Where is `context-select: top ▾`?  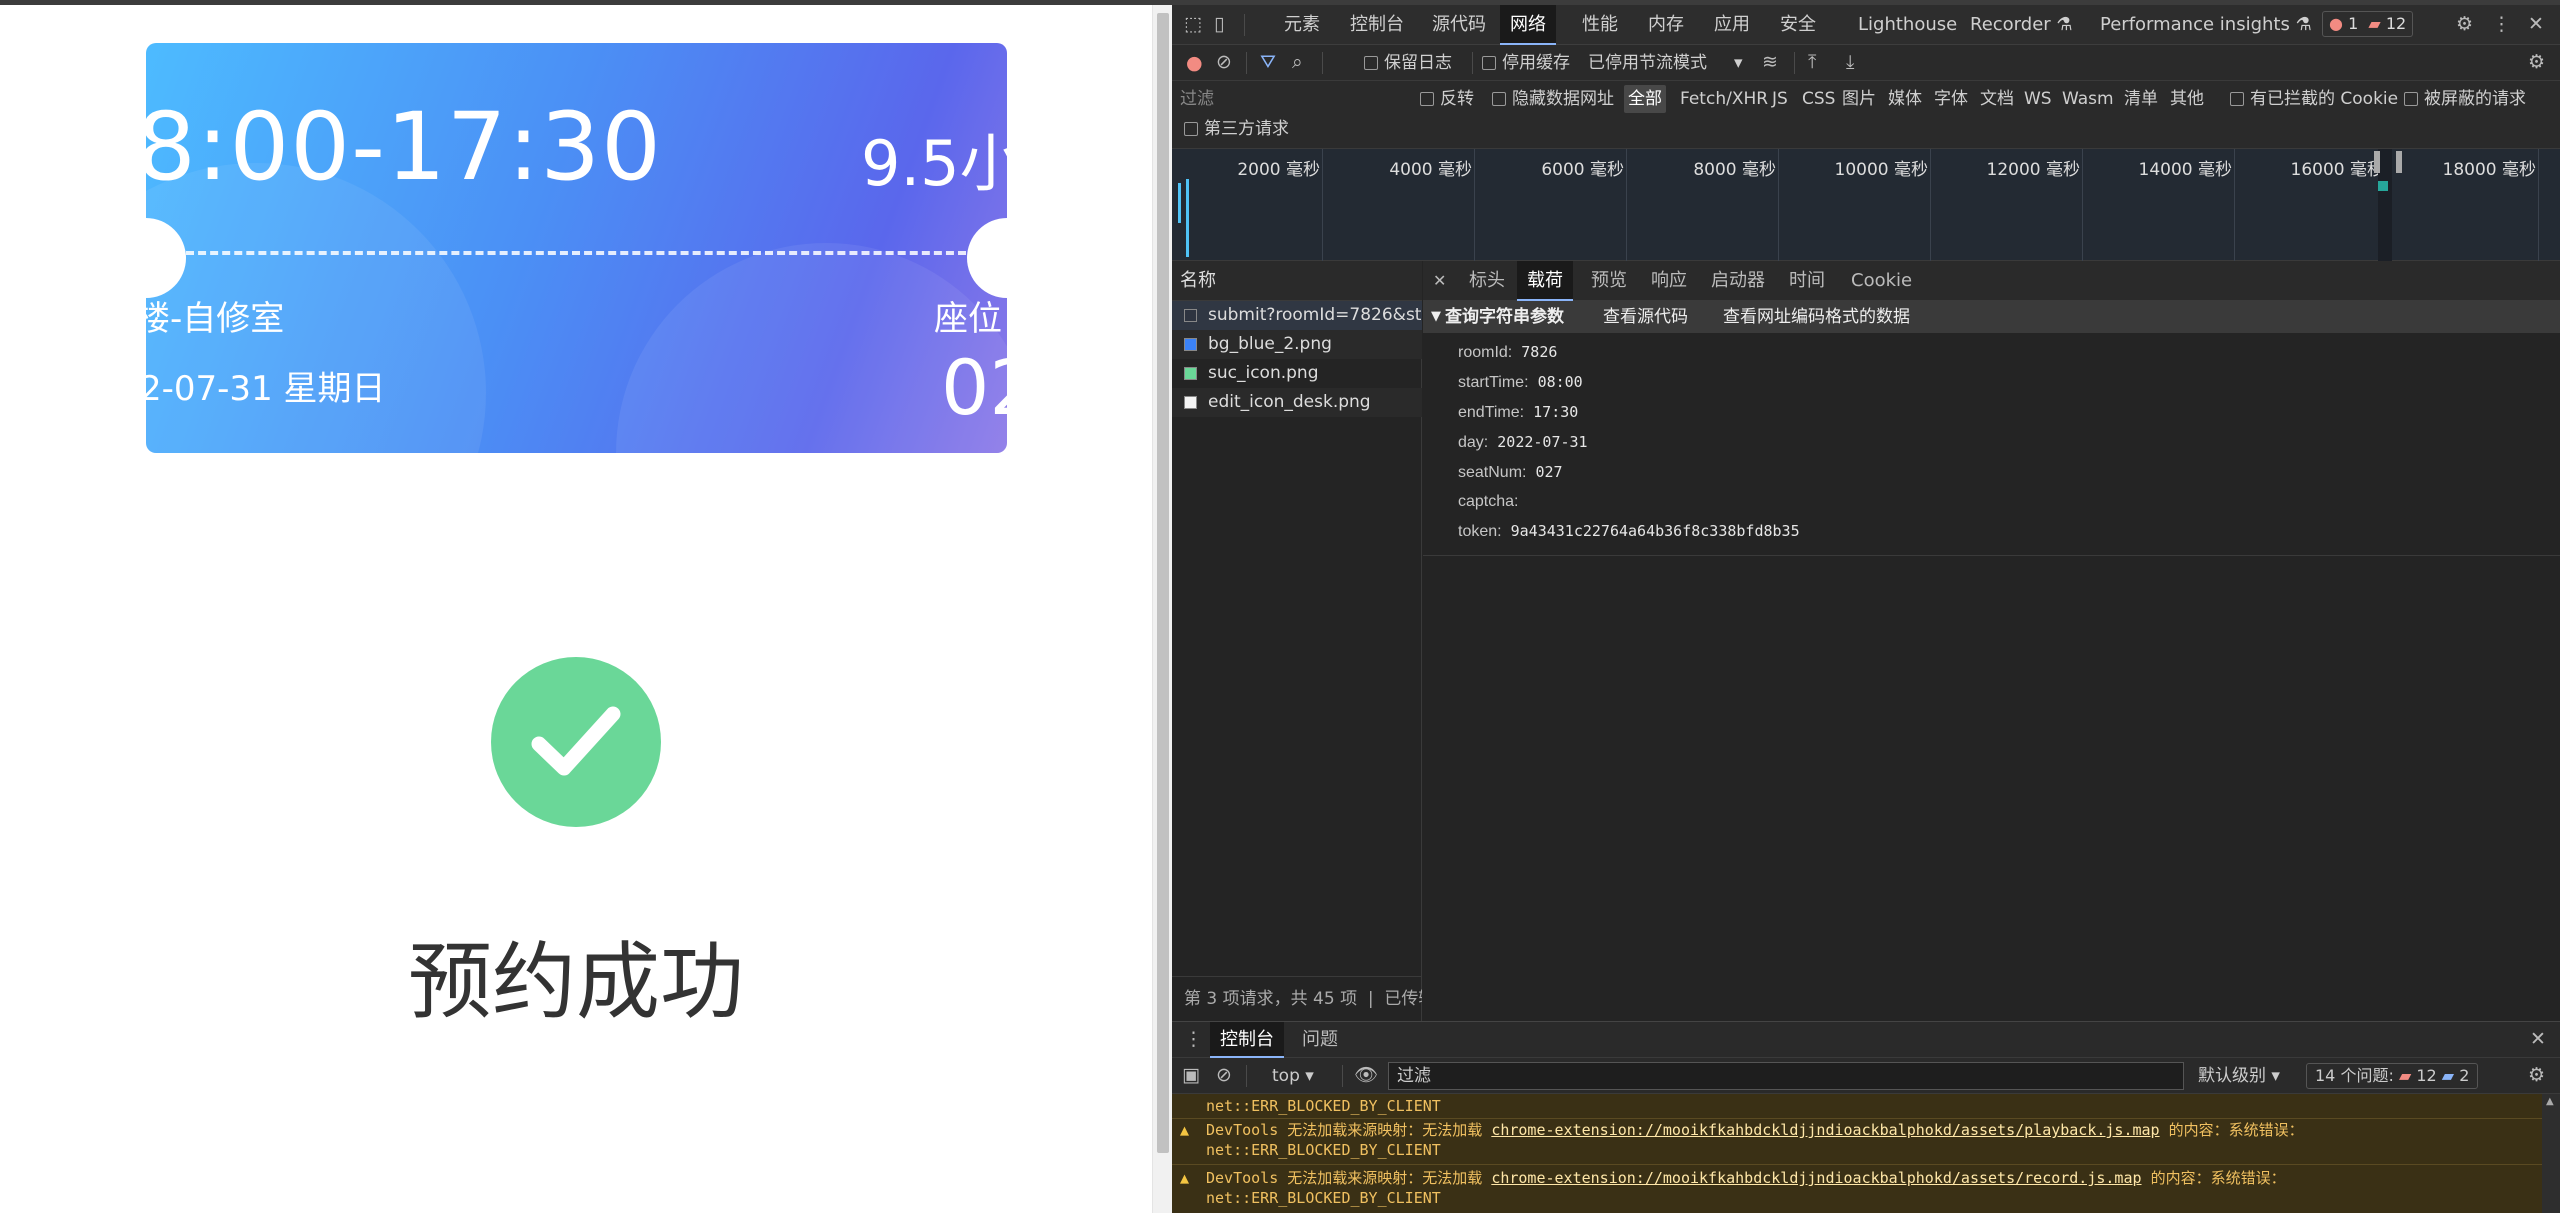
context-select: top ▾ is located at coordinates (1293, 1076).